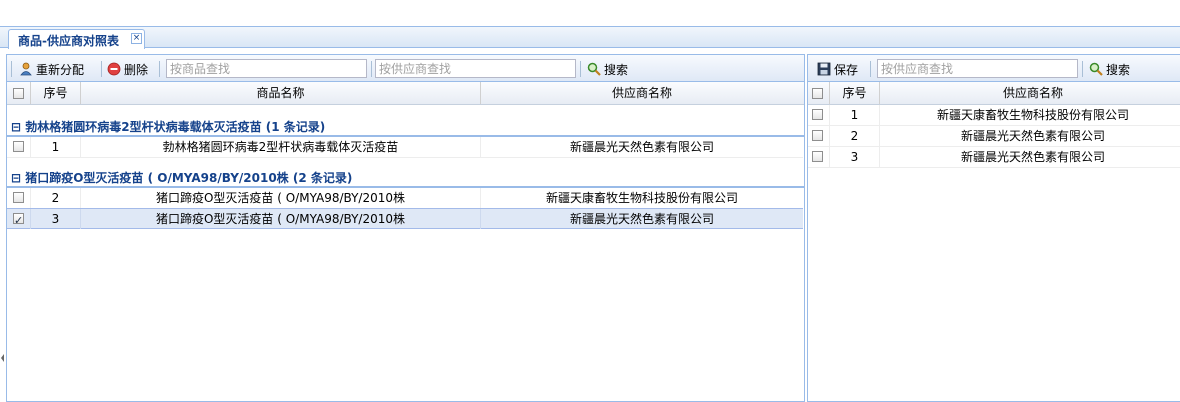 This screenshot has width=1180, height=402. I want to click on column-header-product: 商品名称, so click(281, 93).